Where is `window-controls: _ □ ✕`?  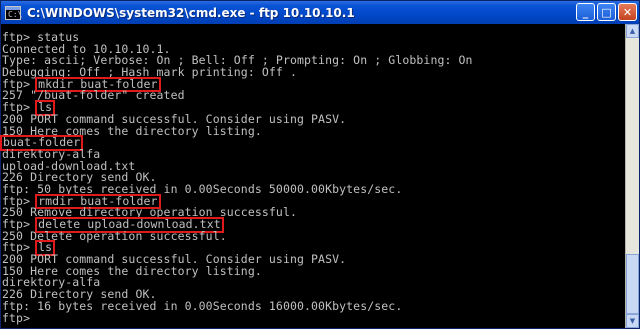
window-controls: _ □ ✕ is located at coordinates (606, 12).